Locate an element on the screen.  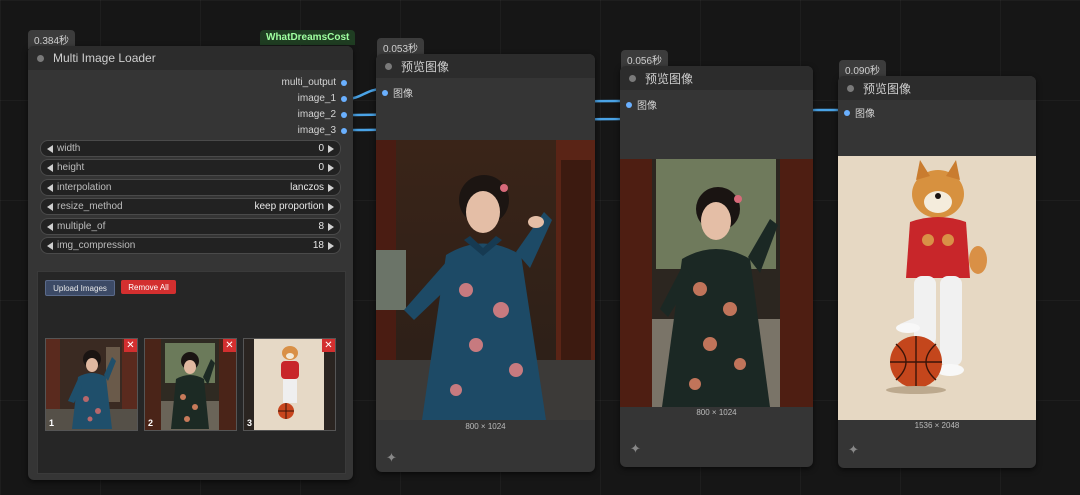
preview-3-input: 图像 is located at coordinates (859, 112).